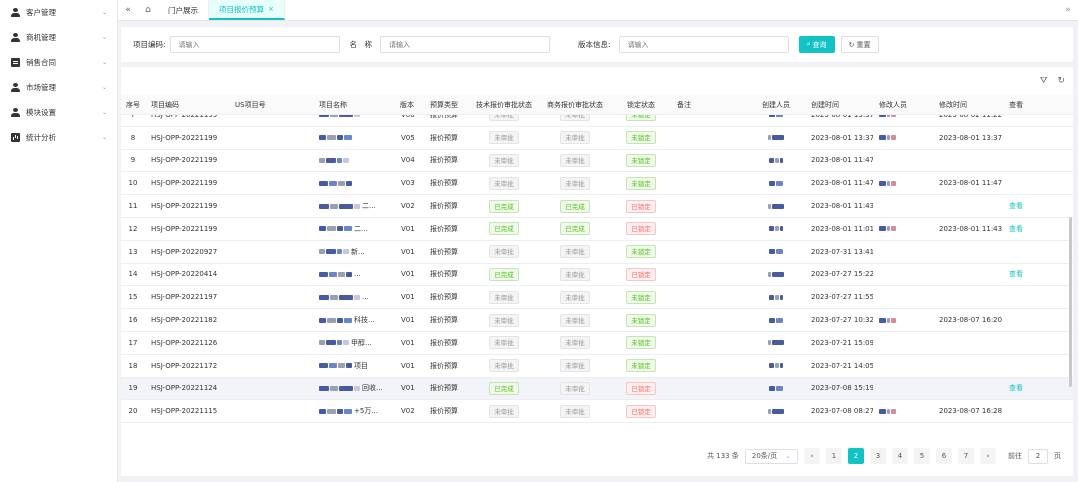 The width and height of the screenshot is (1078, 482). I want to click on tab-project-quote-budget: 项目报价预算 ×, so click(247, 10).